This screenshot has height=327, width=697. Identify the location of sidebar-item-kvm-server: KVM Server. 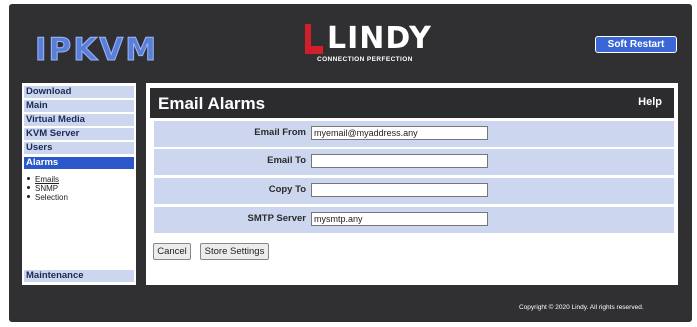
(79, 134).